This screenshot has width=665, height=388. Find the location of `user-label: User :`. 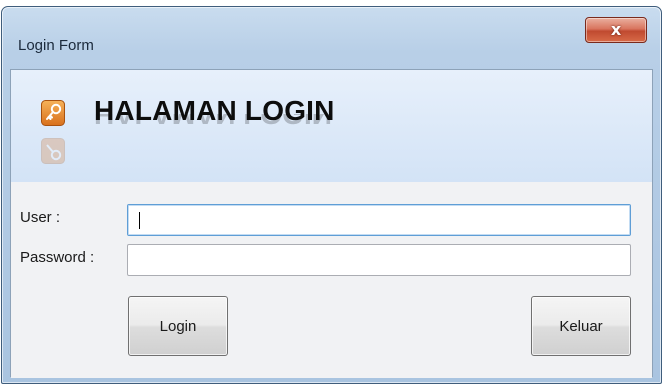

user-label: User : is located at coordinates (40, 217).